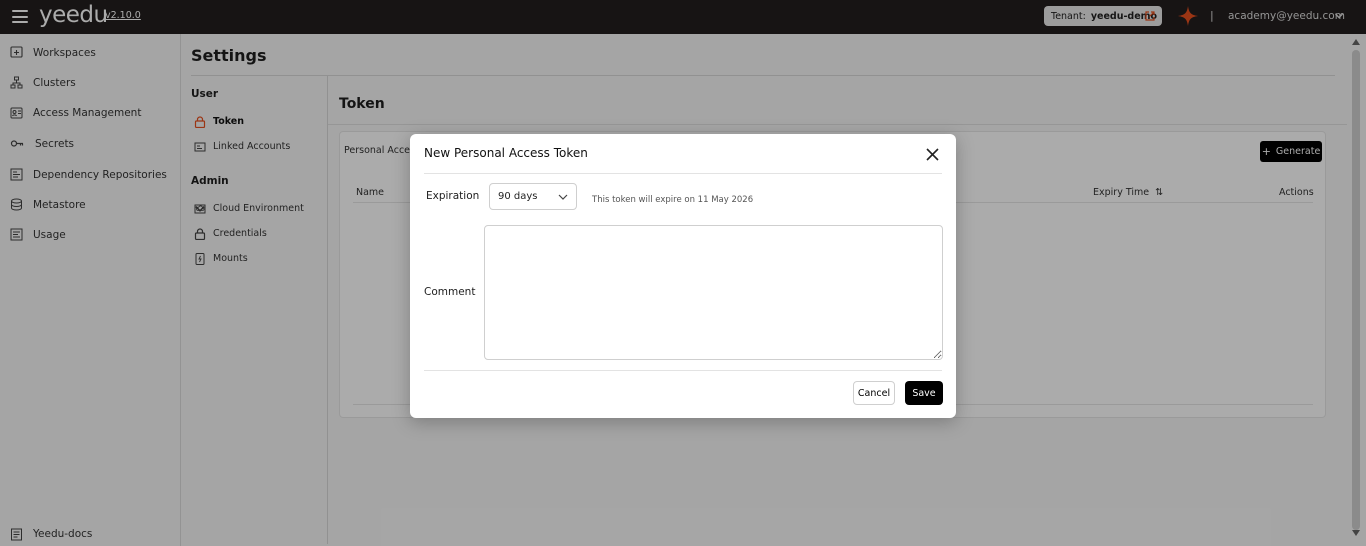  I want to click on dialog-title: New Personal Access Token, so click(506, 153).